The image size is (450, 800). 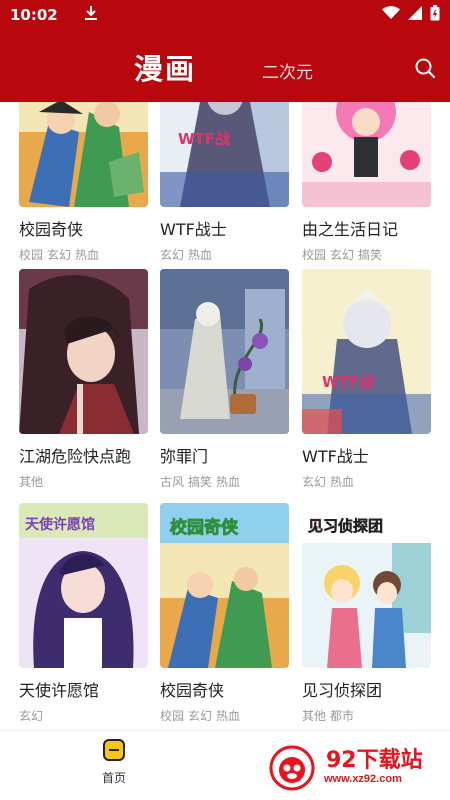 I want to click on comic-card: 天使许愿馆 天使许愿馆 玄幻, so click(x=83, y=613).